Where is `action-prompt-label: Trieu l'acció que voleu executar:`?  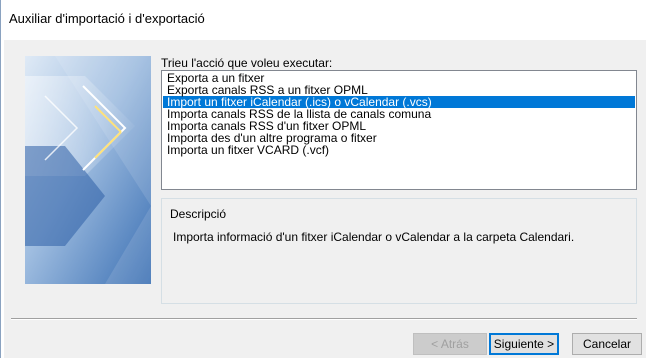
action-prompt-label: Trieu l'acció que voleu executar: is located at coordinates (247, 63).